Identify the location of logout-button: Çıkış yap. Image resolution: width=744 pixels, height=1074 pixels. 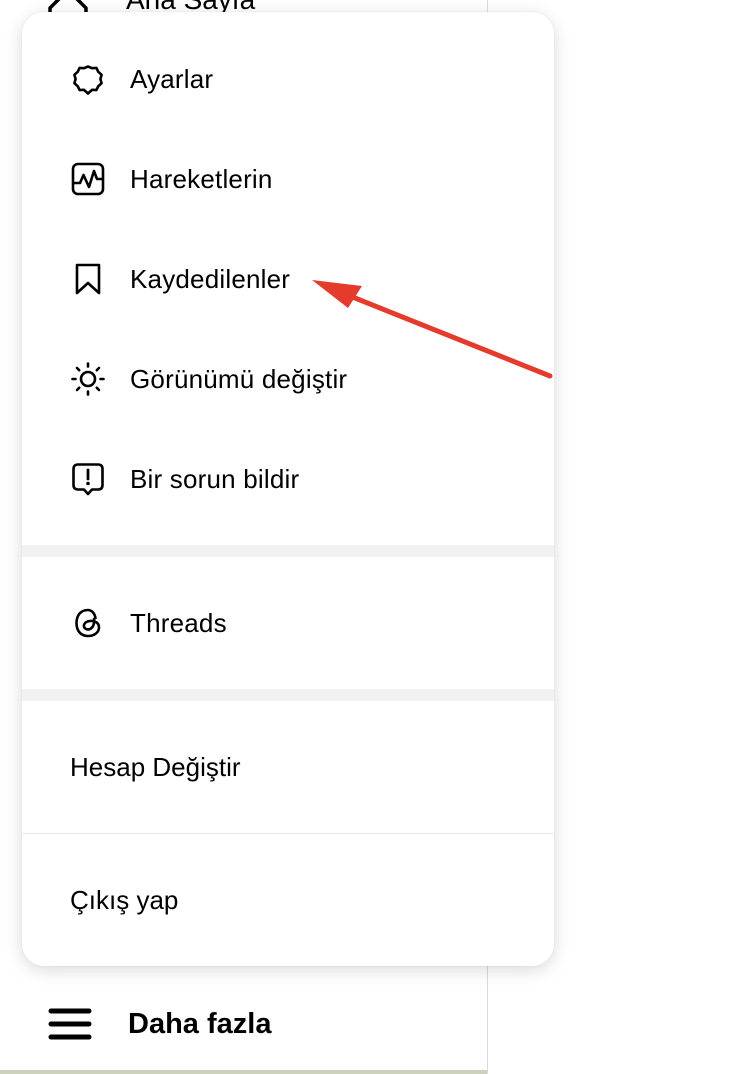
(288, 900).